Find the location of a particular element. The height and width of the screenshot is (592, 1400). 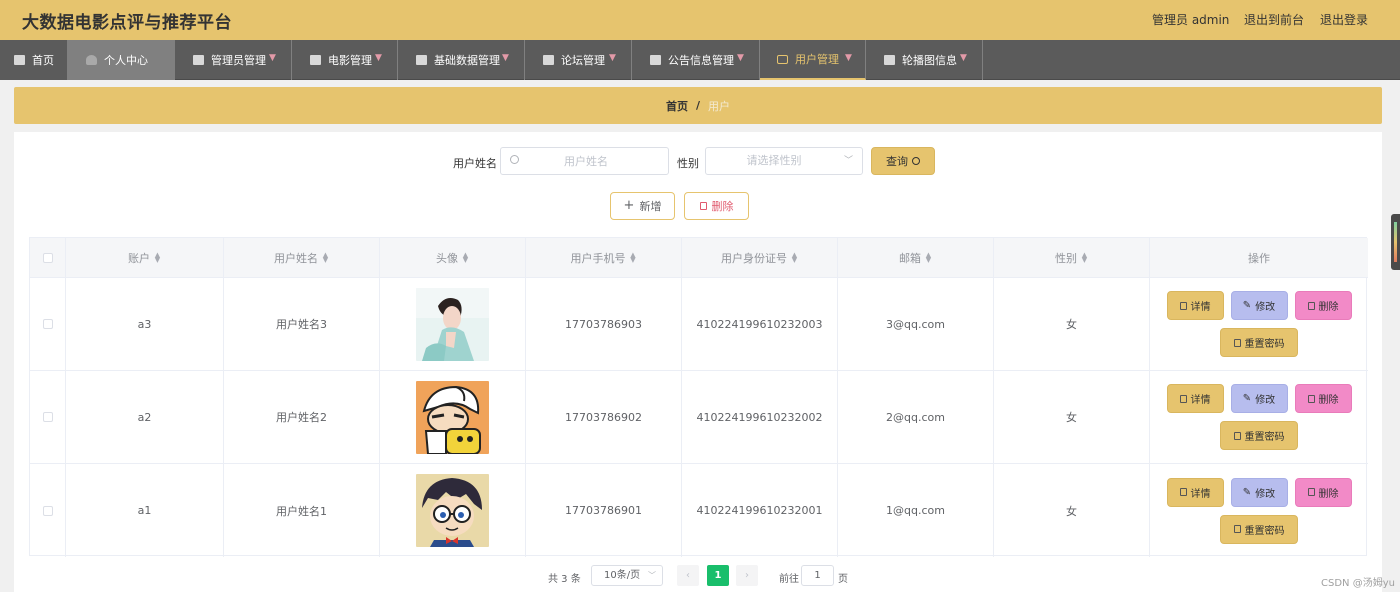

cell-name: 用户姓名3 is located at coordinates (302, 324).